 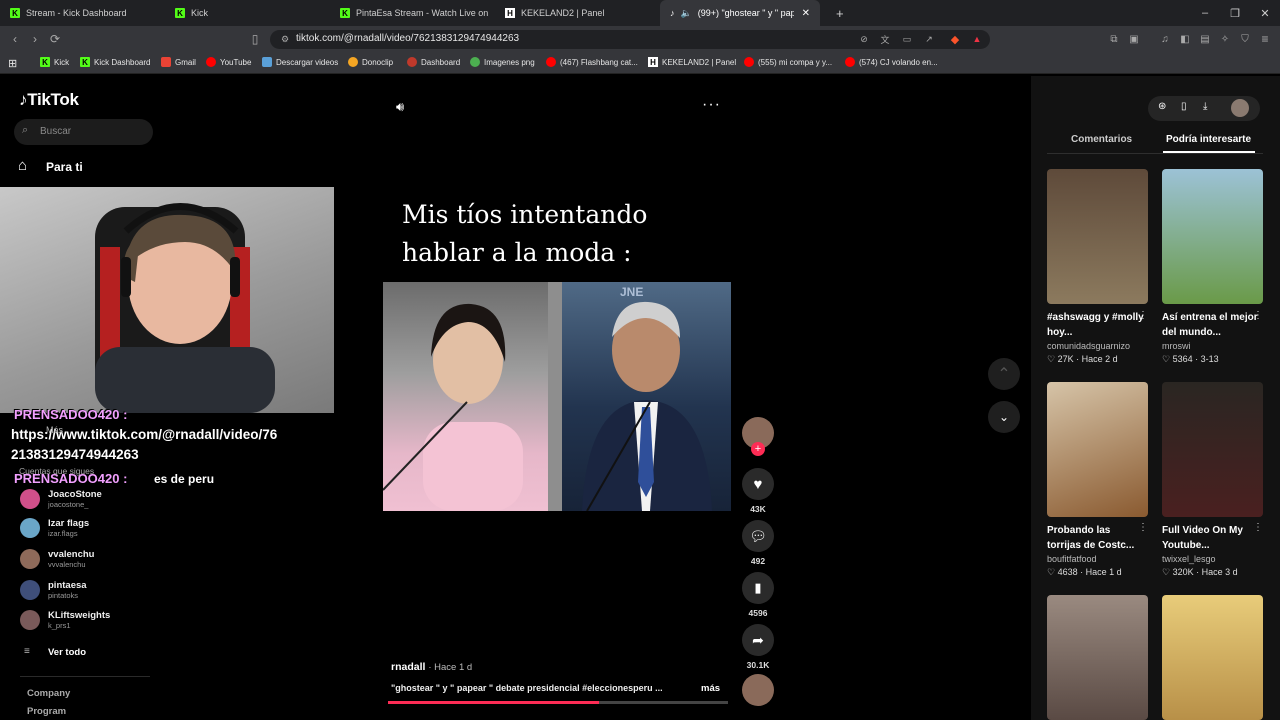 What do you see at coordinates (75, 454) in the screenshot?
I see `chat-link-line2: 21383129474944263` at bounding box center [75, 454].